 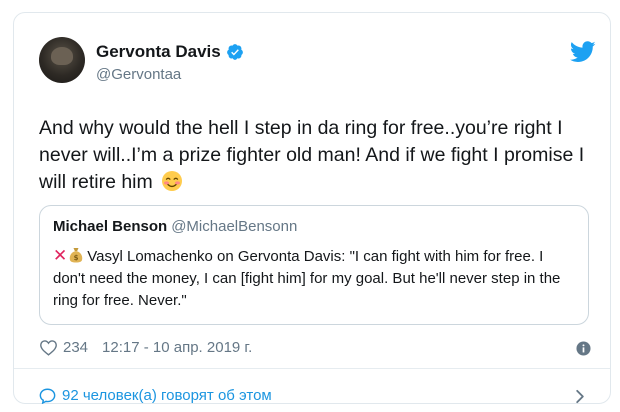 I want to click on quoted-author-handle: @MichaelBensonn, so click(x=234, y=226).